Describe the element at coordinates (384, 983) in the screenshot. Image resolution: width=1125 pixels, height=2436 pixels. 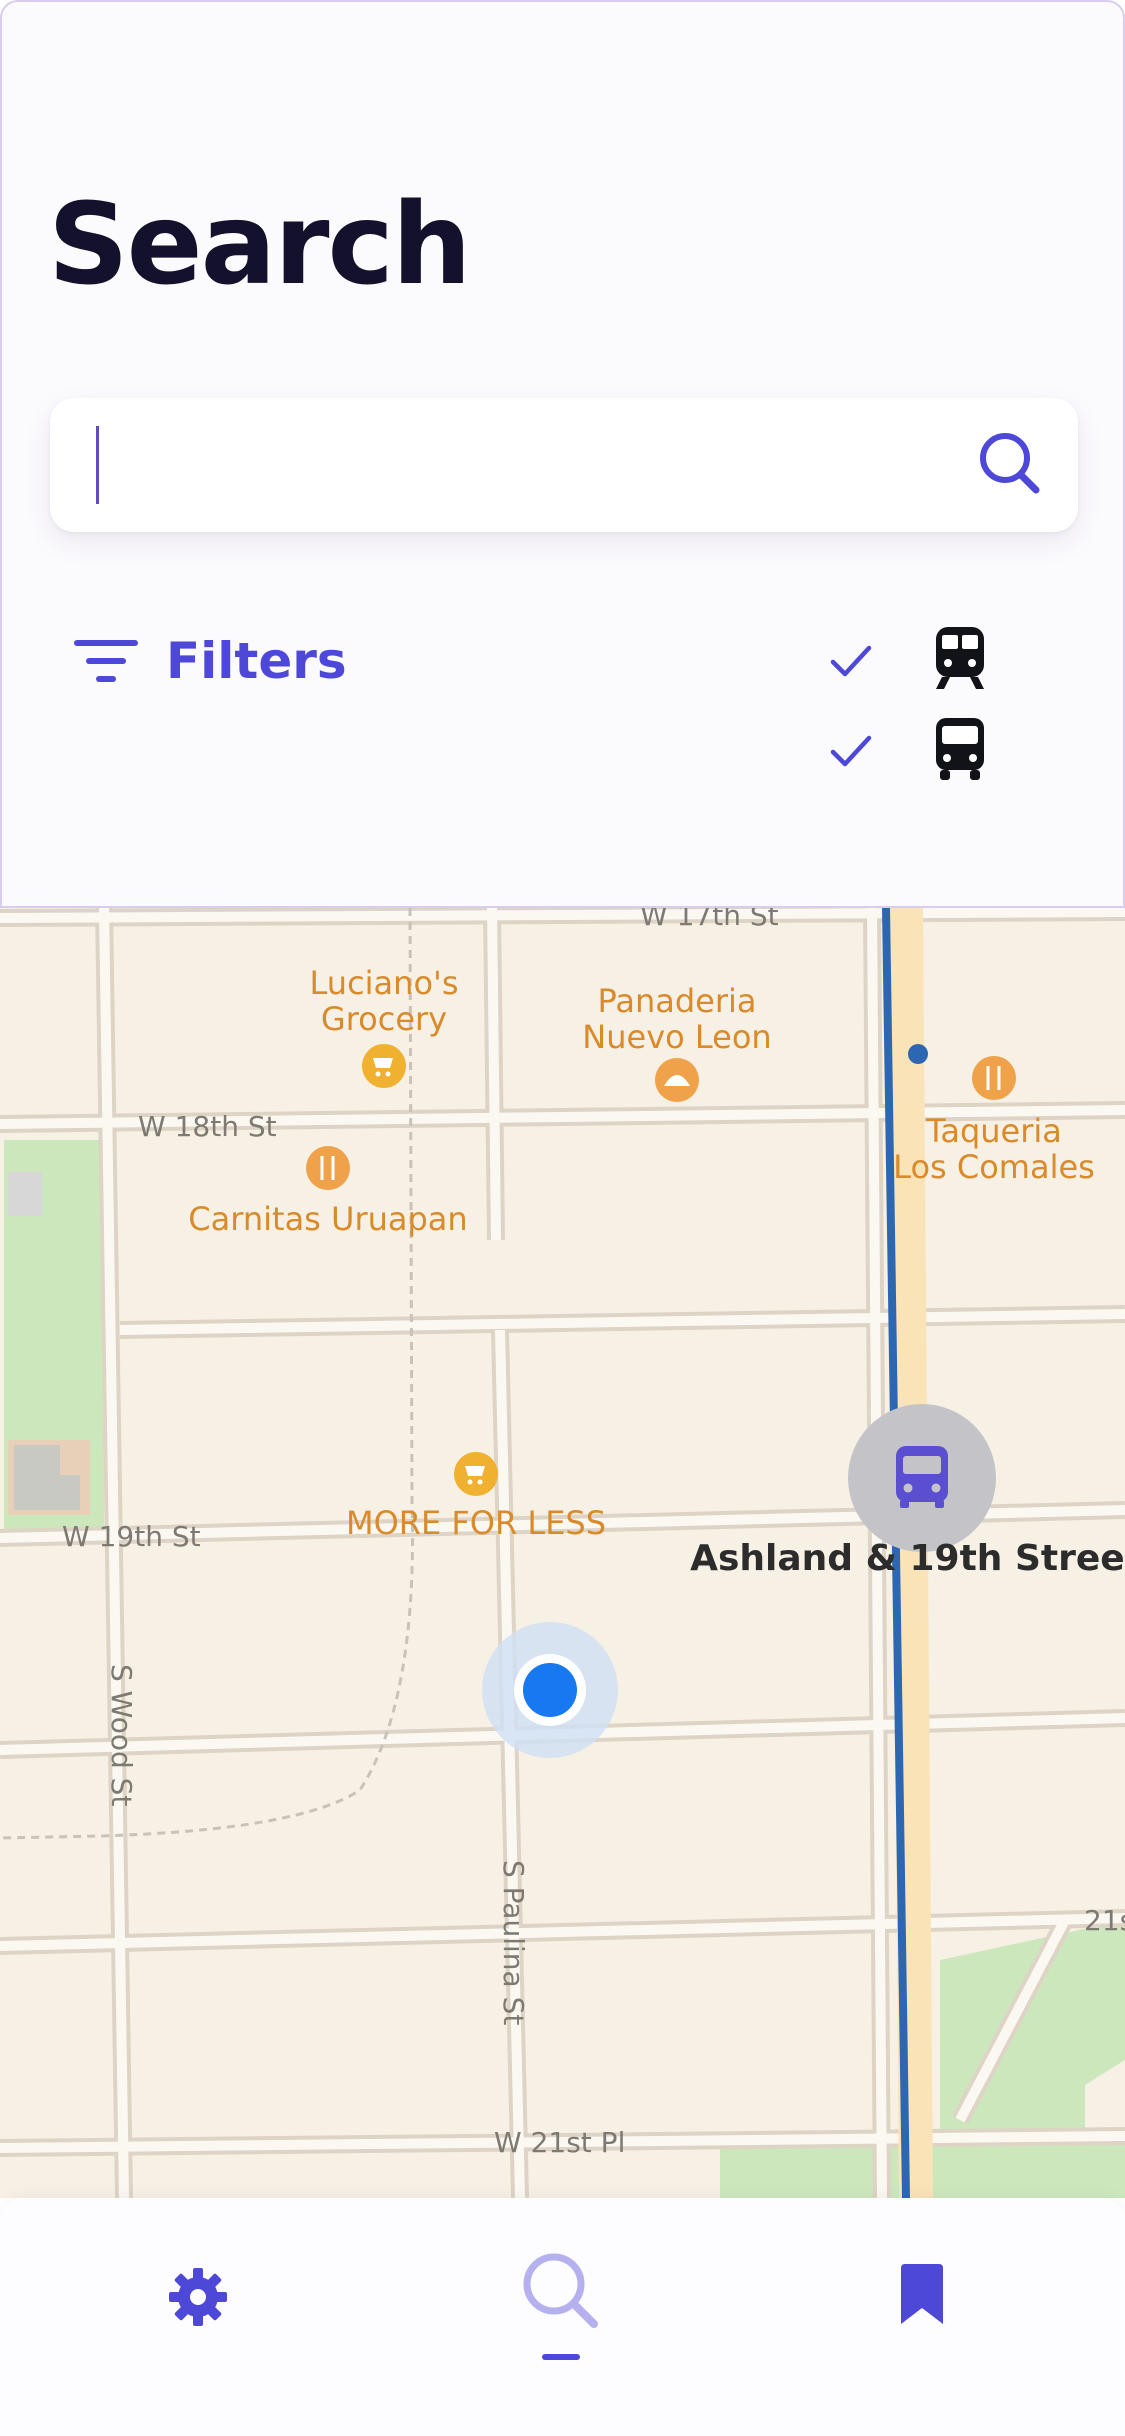
I see `poi-label: Luciano's` at that location.